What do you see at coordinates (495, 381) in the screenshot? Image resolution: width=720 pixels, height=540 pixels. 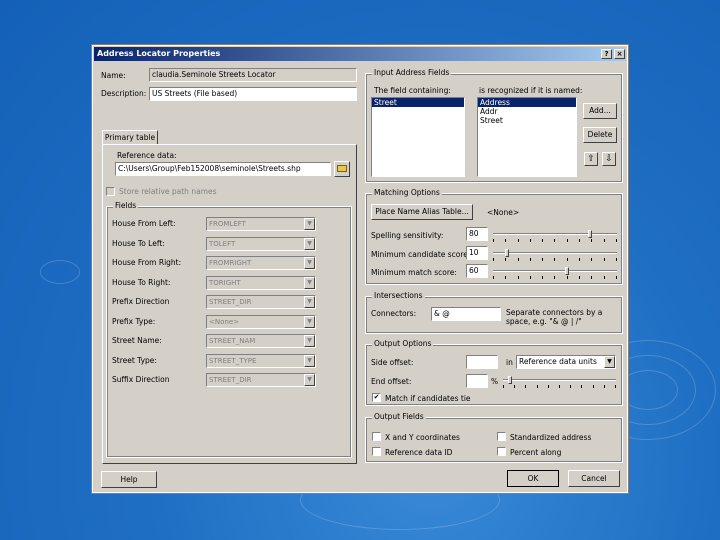 I see `percent-label: %` at bounding box center [495, 381].